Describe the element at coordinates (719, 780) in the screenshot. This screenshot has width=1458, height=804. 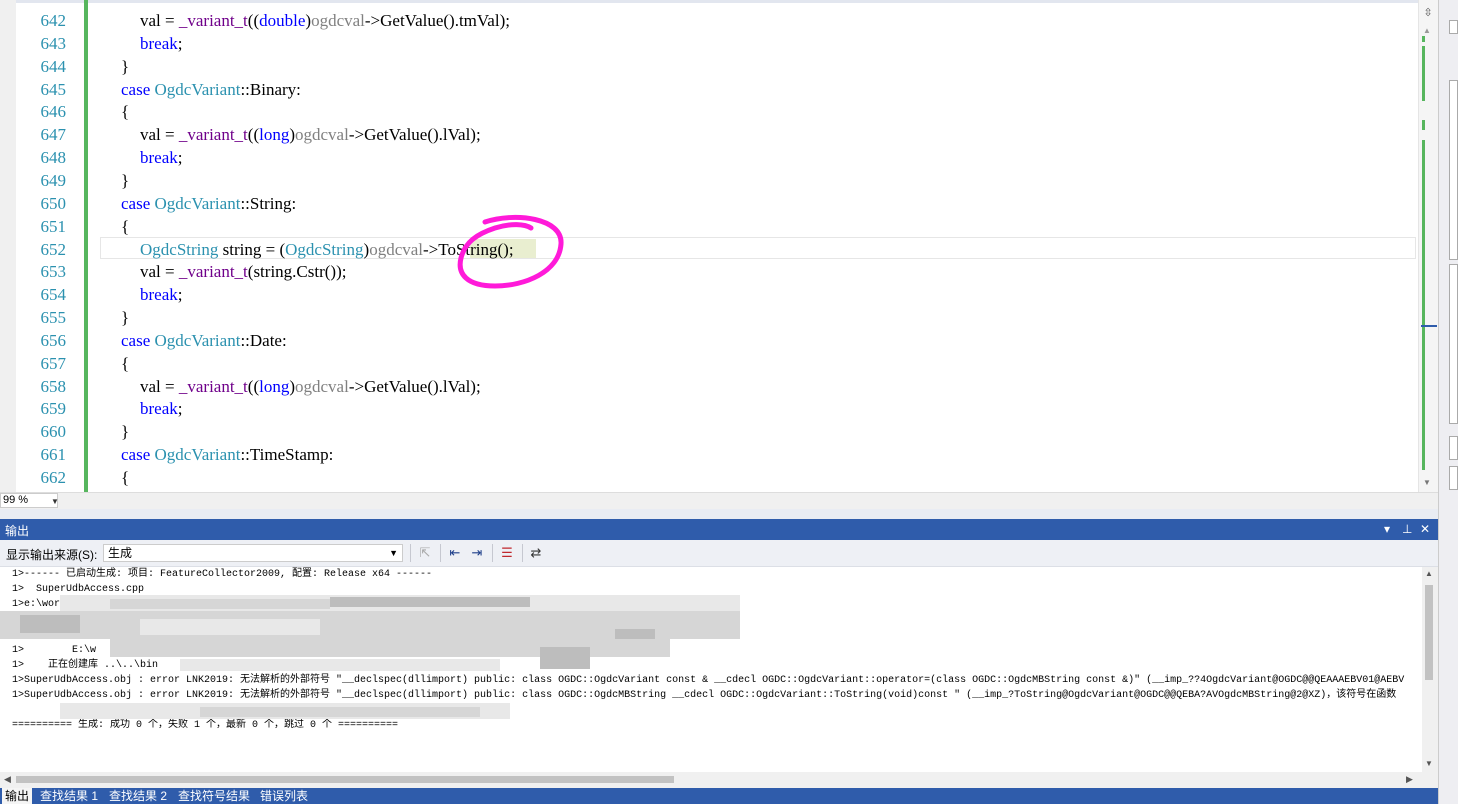
I see `output-horizontal-scrollbar: ◀ ▶` at that location.